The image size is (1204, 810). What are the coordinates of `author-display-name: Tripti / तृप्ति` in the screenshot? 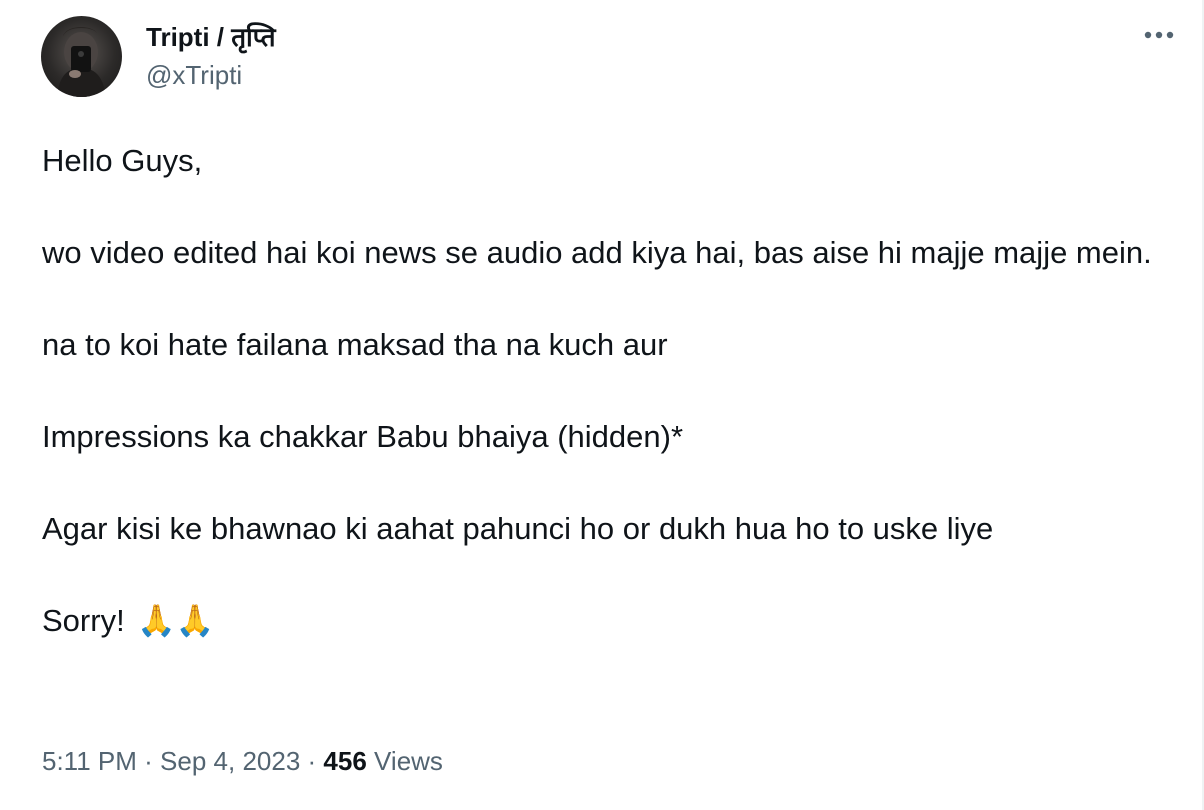 It's located at (211, 37).